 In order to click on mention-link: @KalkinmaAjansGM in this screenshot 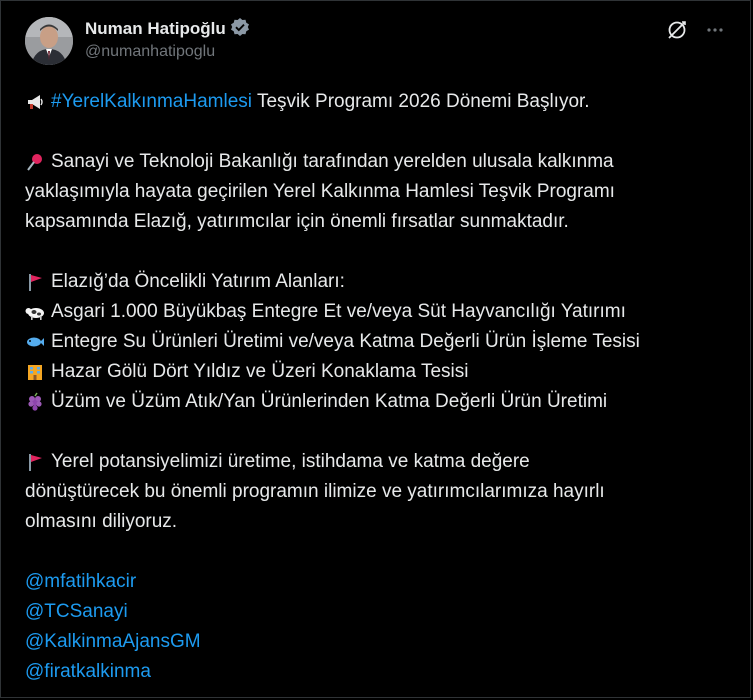, I will do `click(113, 642)`.